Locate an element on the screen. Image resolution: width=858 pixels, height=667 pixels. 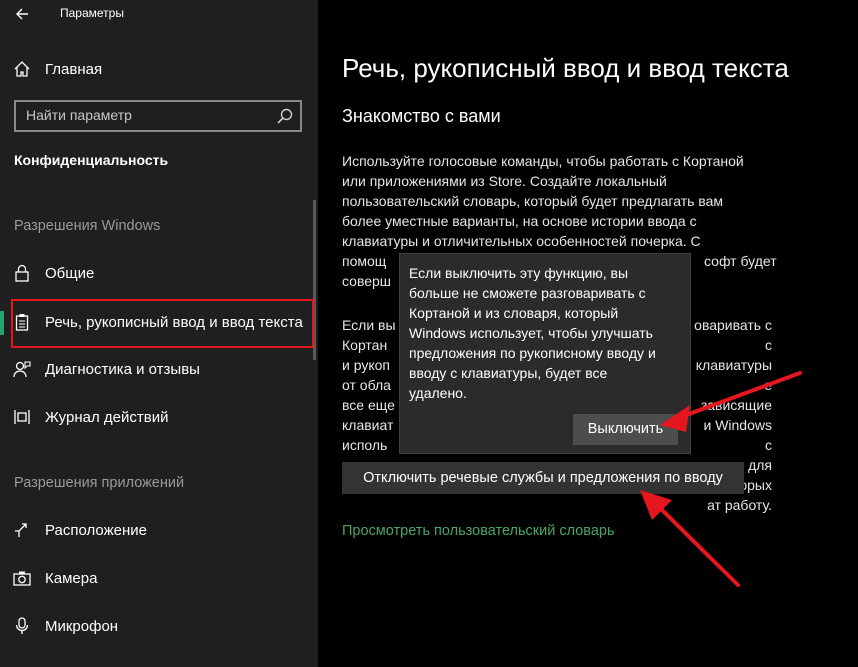
search-input is located at coordinates (146, 115).